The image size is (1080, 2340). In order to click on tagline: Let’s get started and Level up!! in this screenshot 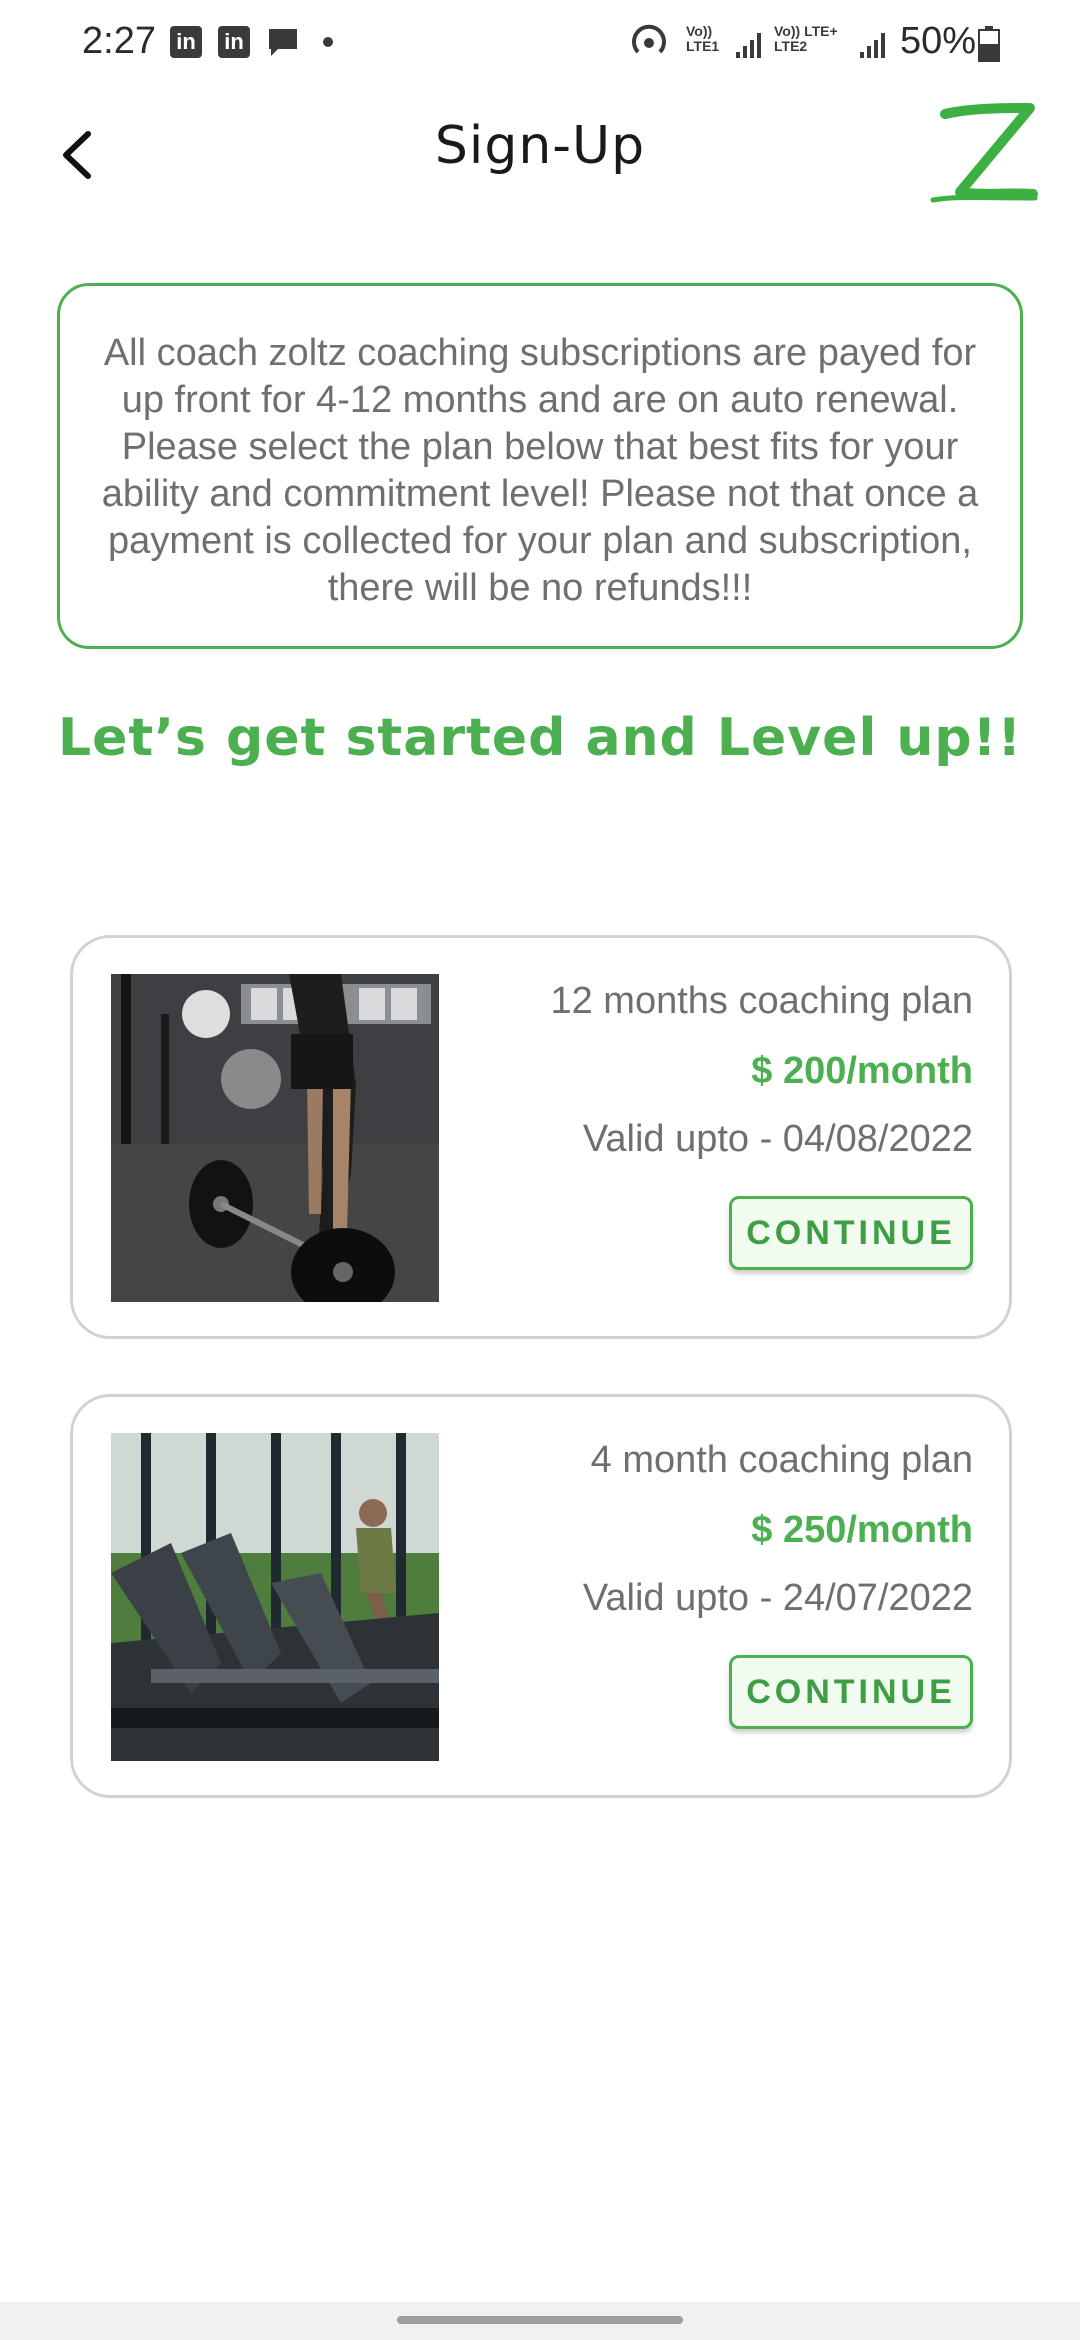, I will do `click(540, 738)`.